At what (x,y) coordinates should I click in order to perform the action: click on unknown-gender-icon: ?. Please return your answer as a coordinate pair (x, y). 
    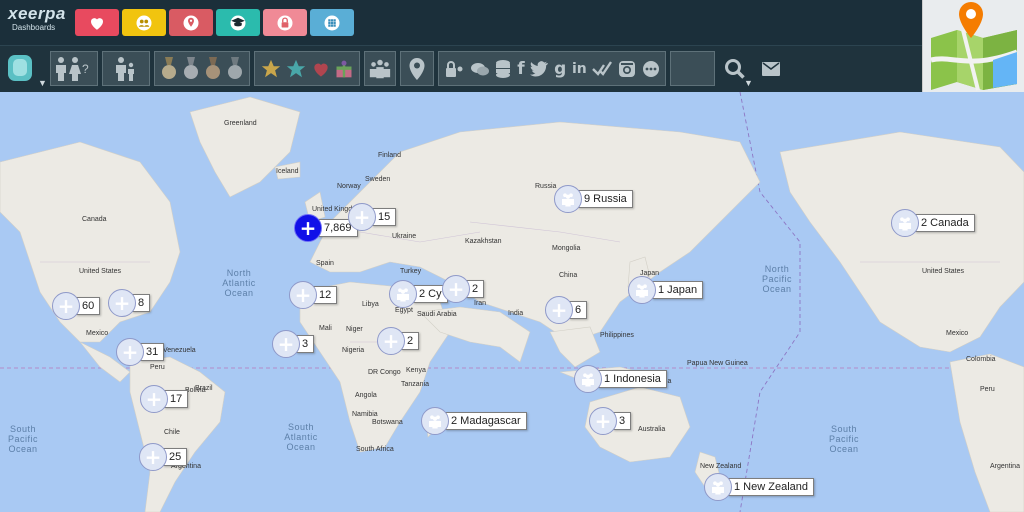
    Looking at the image, I should click on (85, 69).